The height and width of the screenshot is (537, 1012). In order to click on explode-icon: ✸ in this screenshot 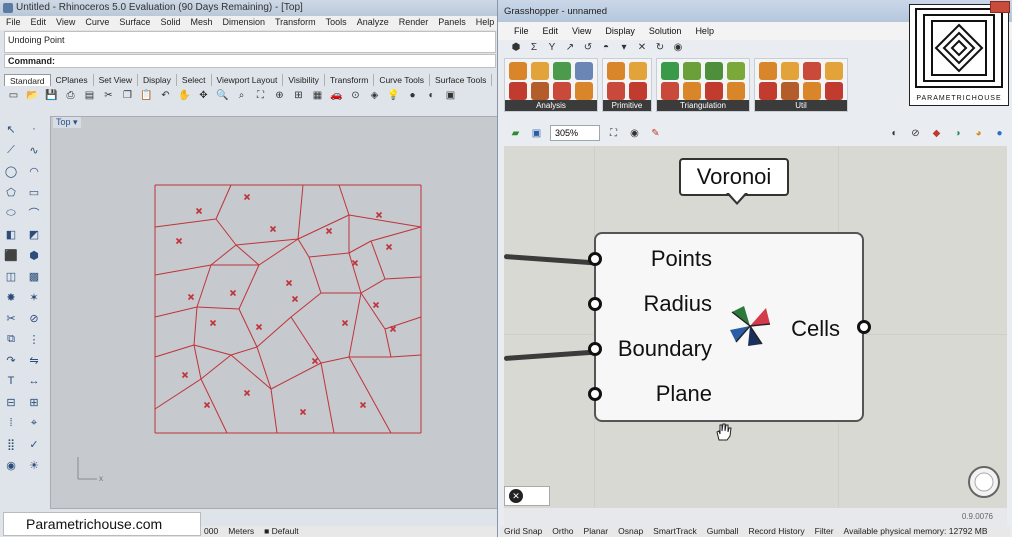, I will do `click(11, 297)`.